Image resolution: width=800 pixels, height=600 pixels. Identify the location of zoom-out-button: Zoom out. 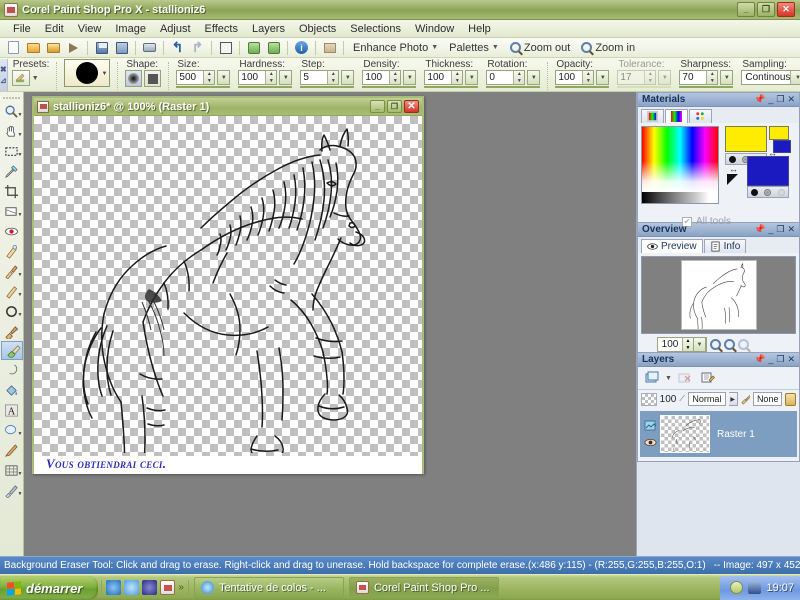
(540, 48).